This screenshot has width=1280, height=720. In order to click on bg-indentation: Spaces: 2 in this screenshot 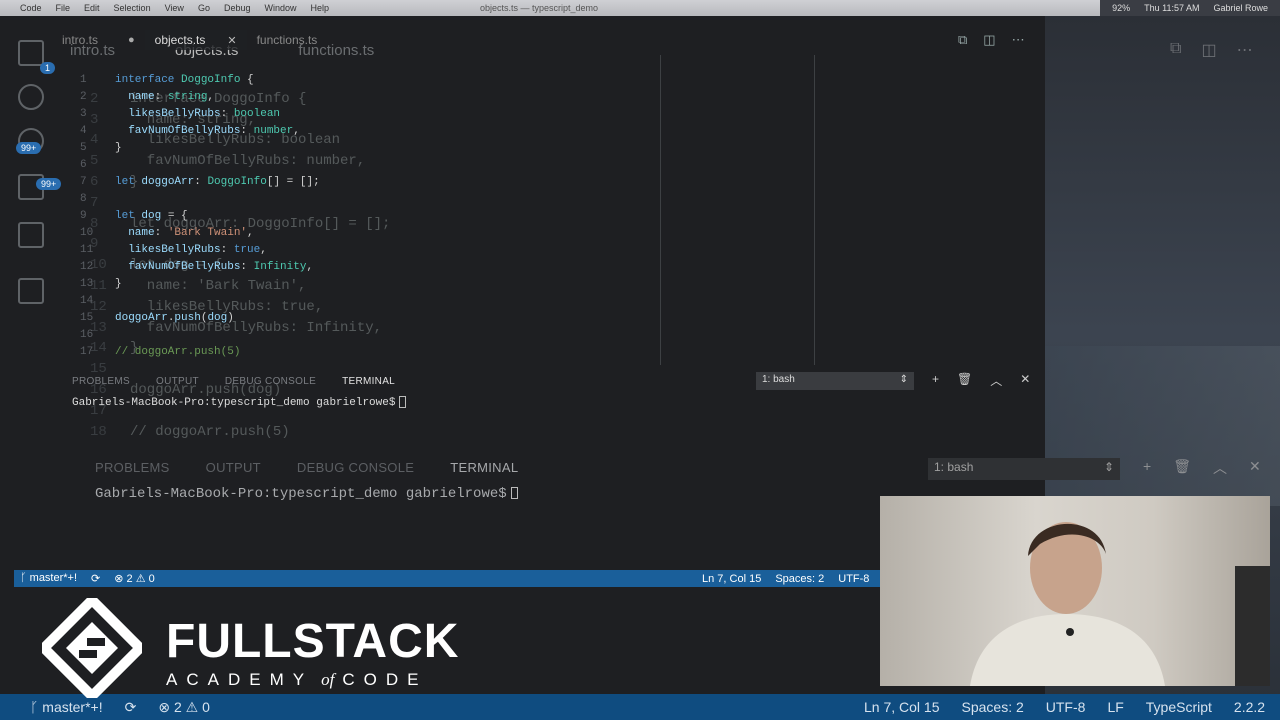, I will do `click(992, 707)`.